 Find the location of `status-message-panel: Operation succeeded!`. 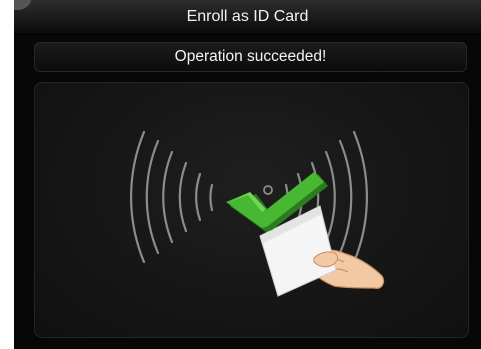

status-message-panel: Operation succeeded! is located at coordinates (250, 57).